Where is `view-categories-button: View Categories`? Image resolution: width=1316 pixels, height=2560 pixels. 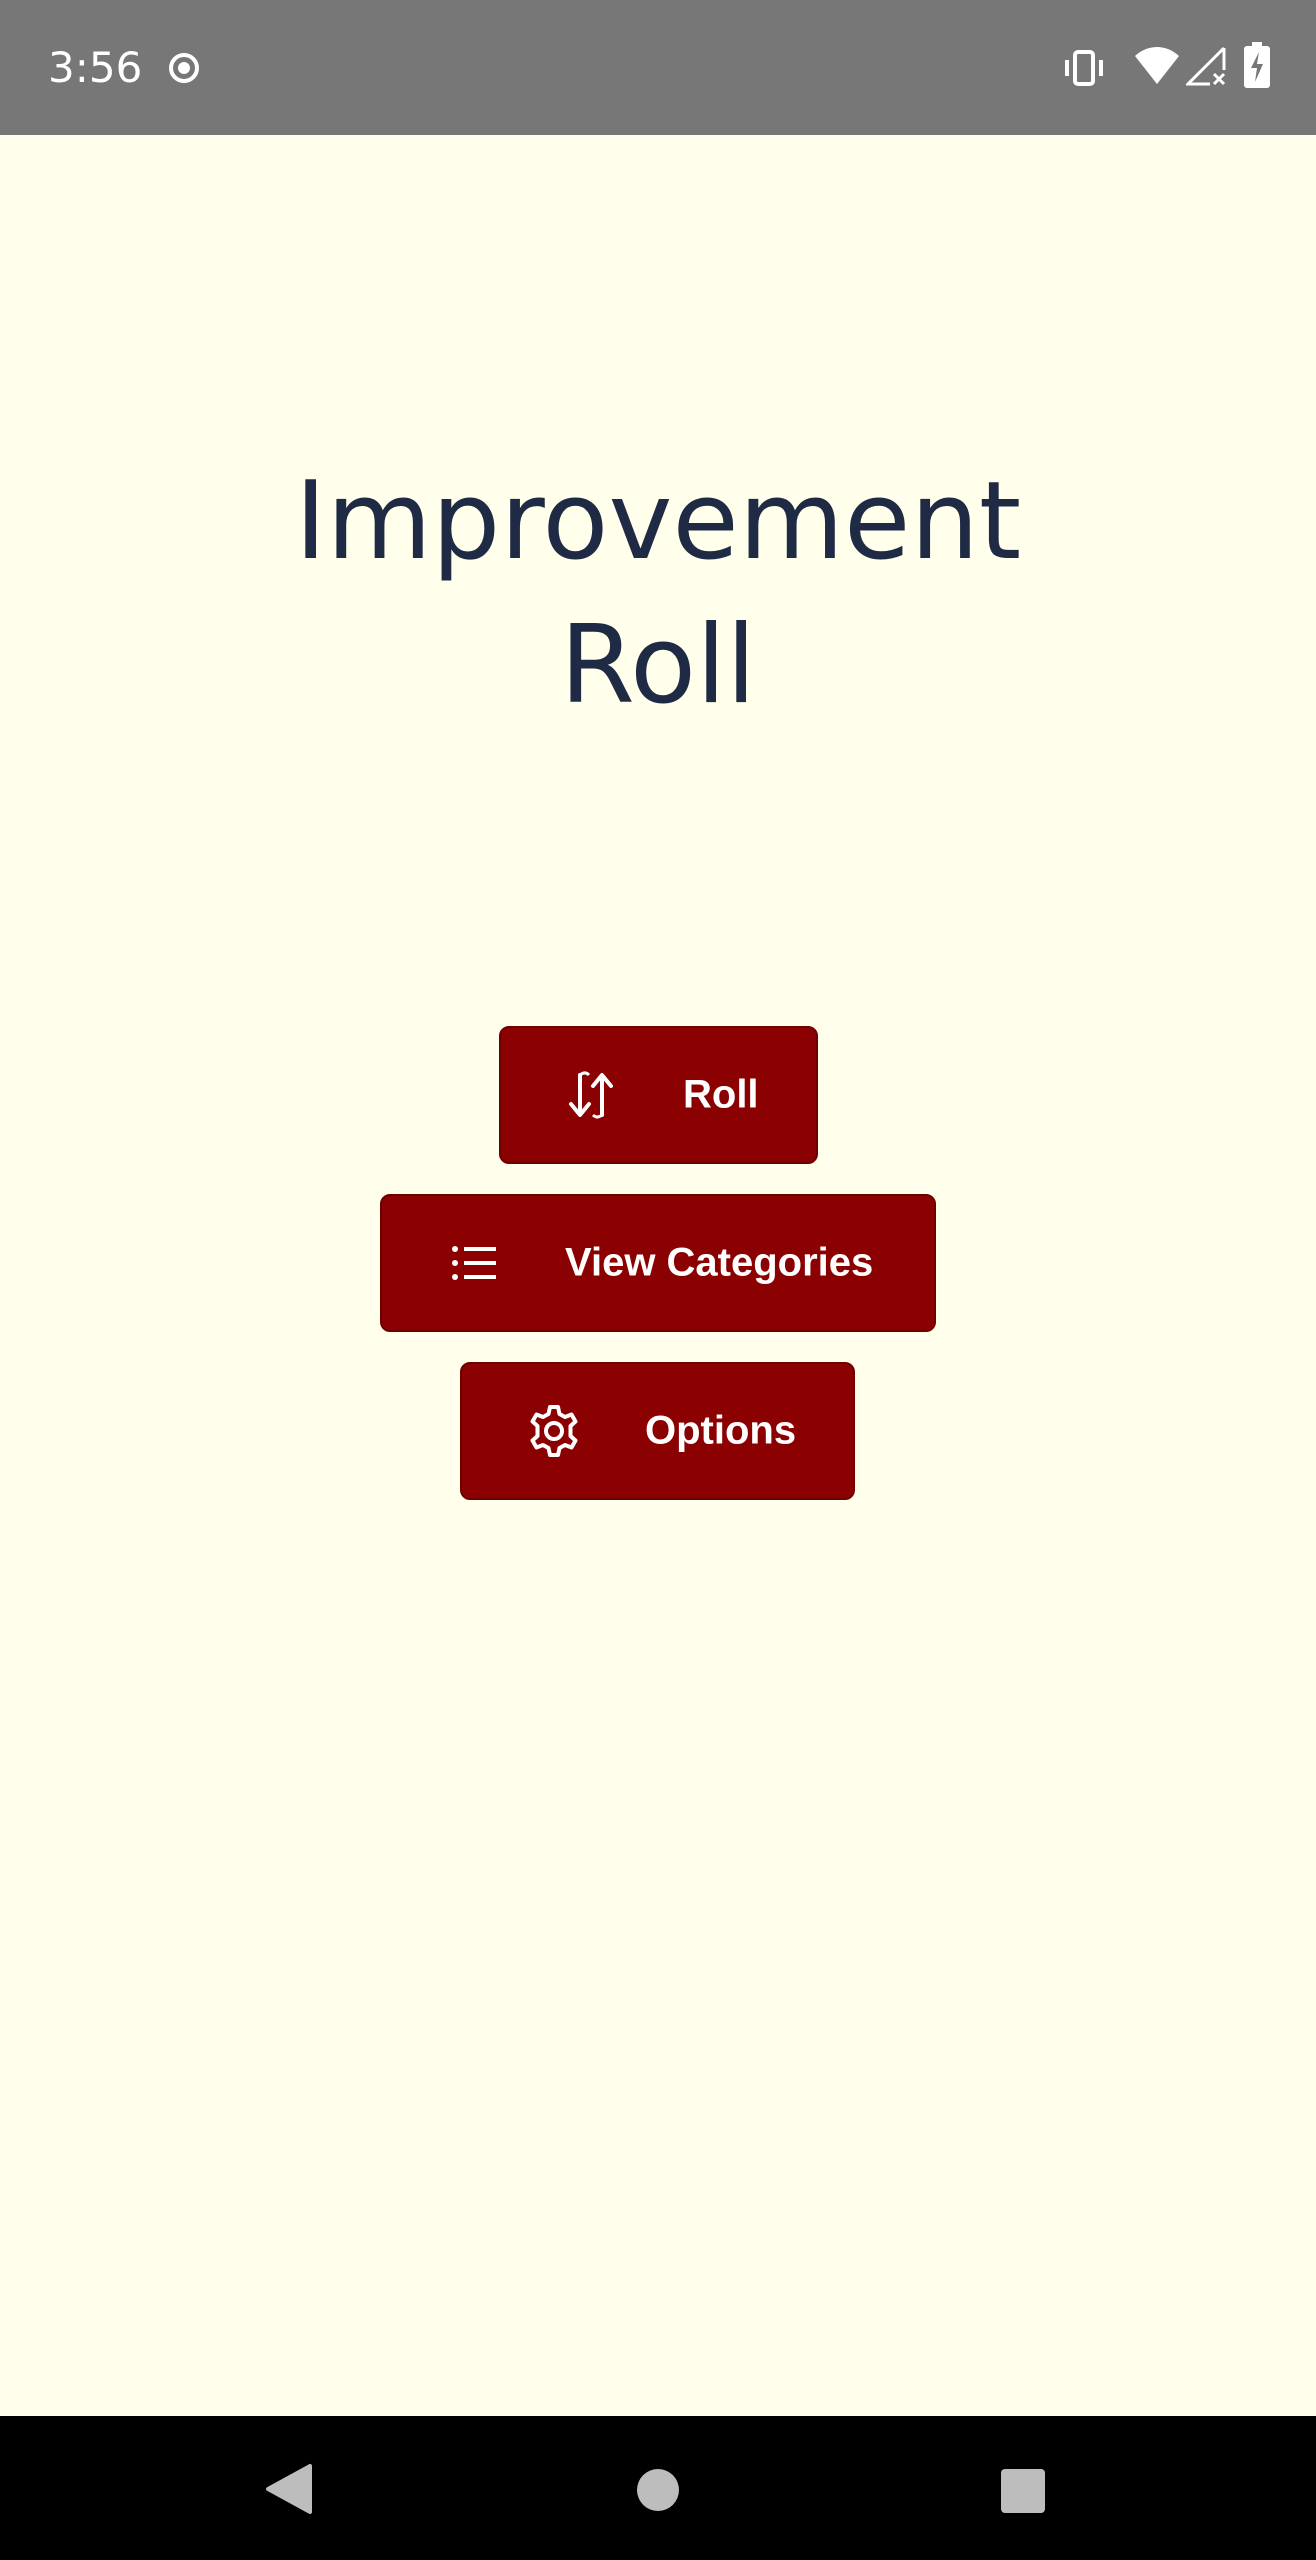
view-categories-button: View Categories is located at coordinates (658, 1263).